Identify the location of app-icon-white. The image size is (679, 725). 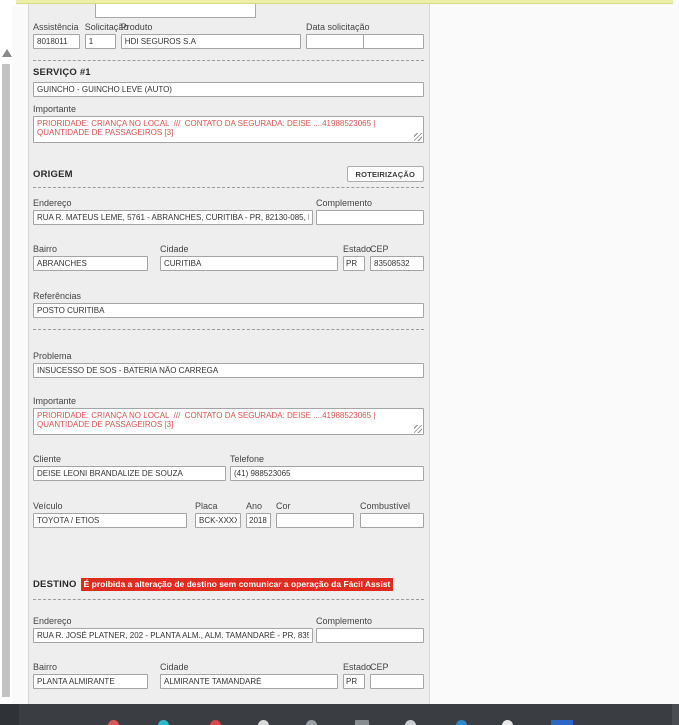
(507, 722).